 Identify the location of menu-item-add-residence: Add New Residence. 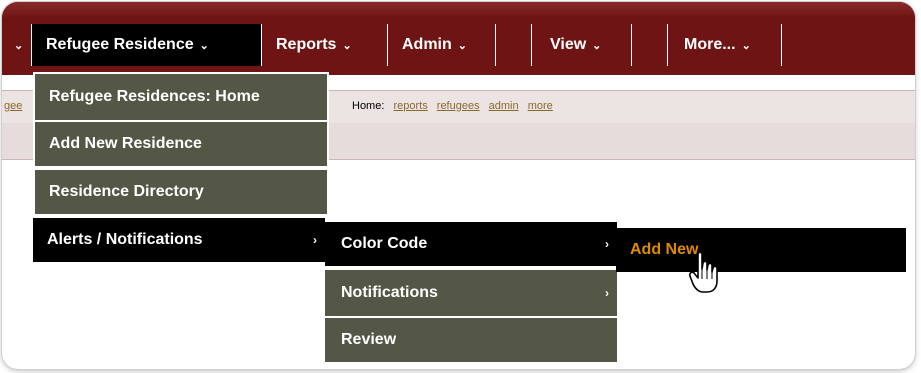
(181, 144).